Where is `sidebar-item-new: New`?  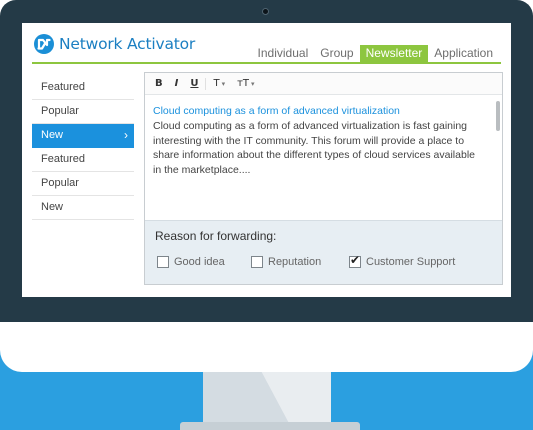 sidebar-item-new: New is located at coordinates (83, 208).